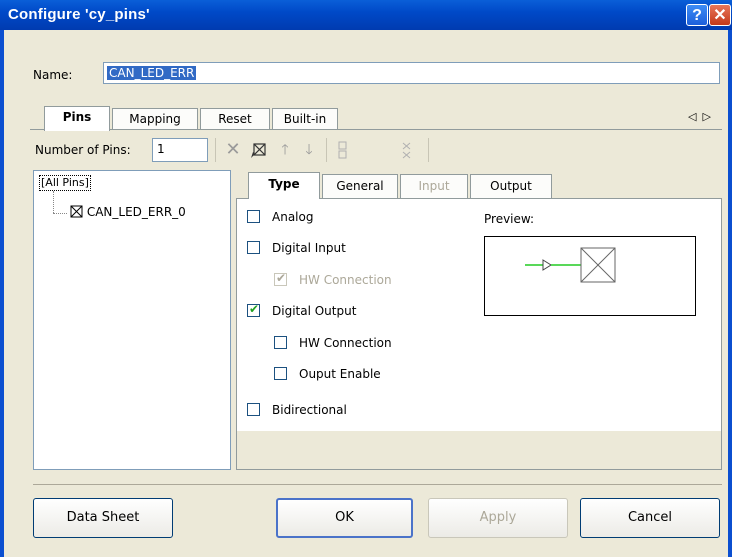 This screenshot has height=557, width=732. I want to click on preview-label: Preview:, so click(509, 219).